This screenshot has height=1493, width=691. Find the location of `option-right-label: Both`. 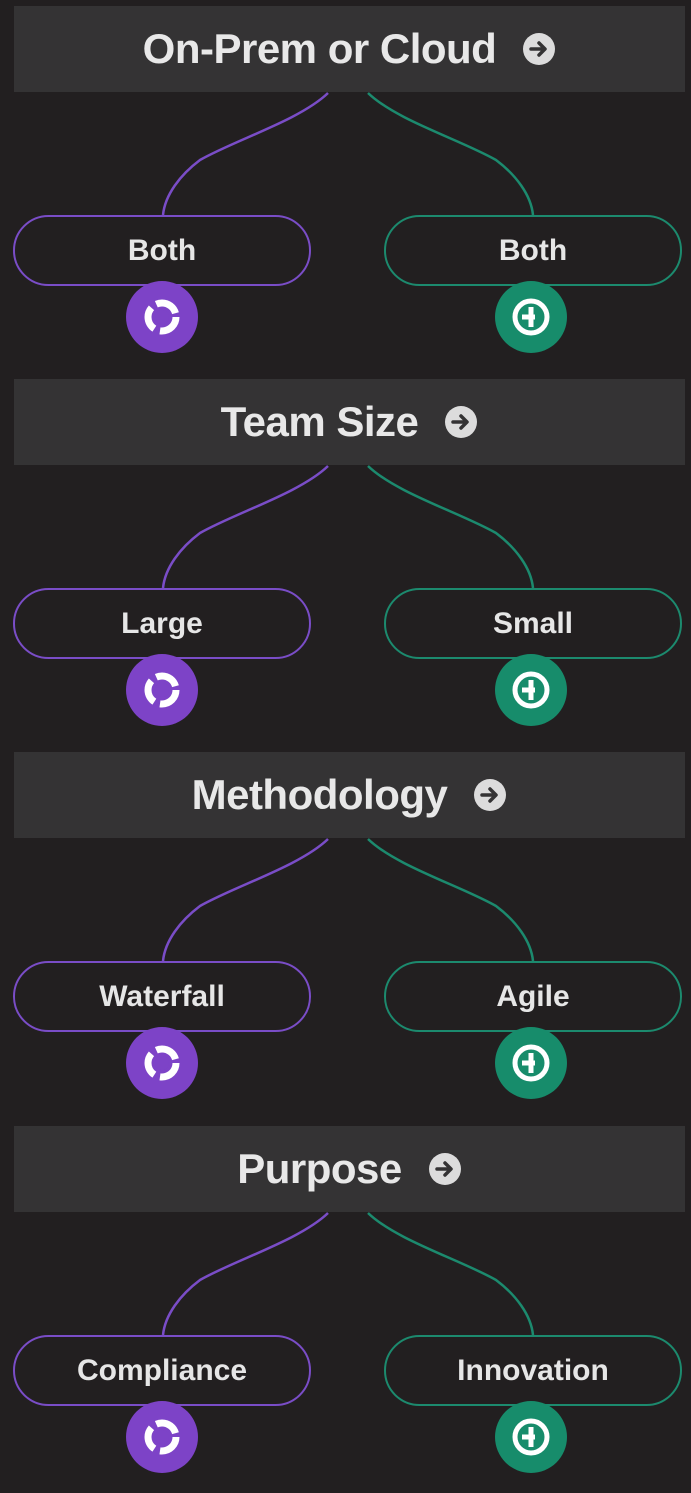

option-right-label: Both is located at coordinates (533, 250).